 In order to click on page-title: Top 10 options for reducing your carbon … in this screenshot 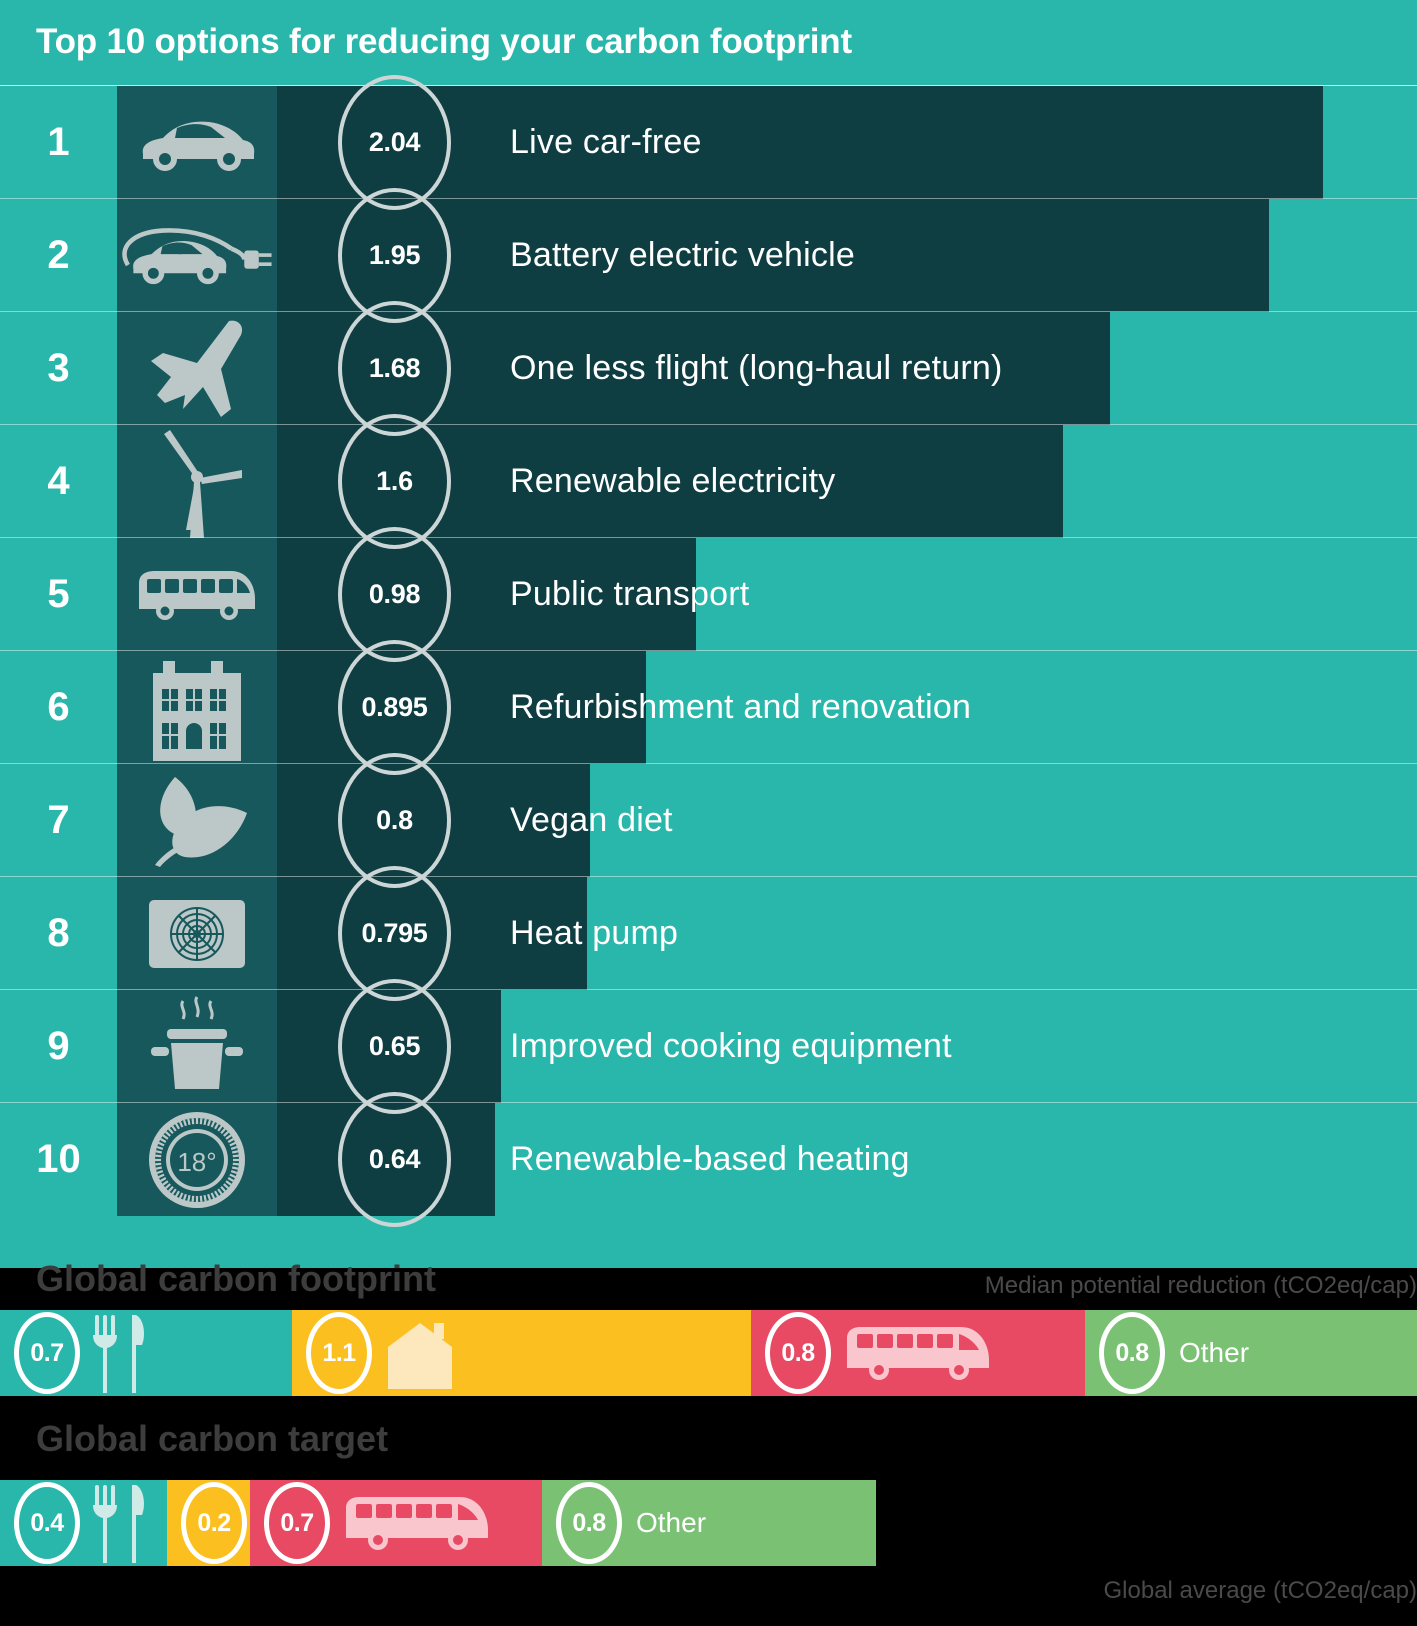, I will do `click(444, 41)`.